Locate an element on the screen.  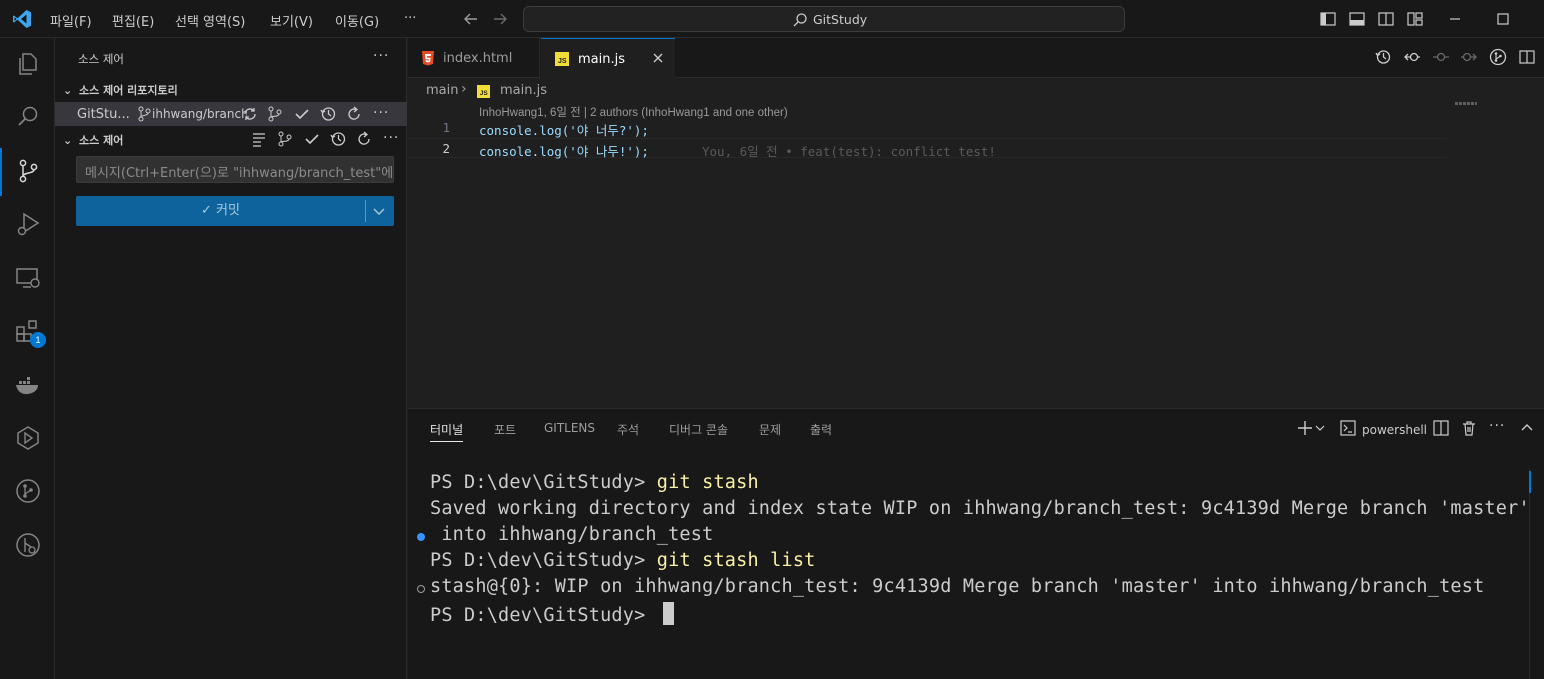
activity-bar: 1 is located at coordinates (27, 358).